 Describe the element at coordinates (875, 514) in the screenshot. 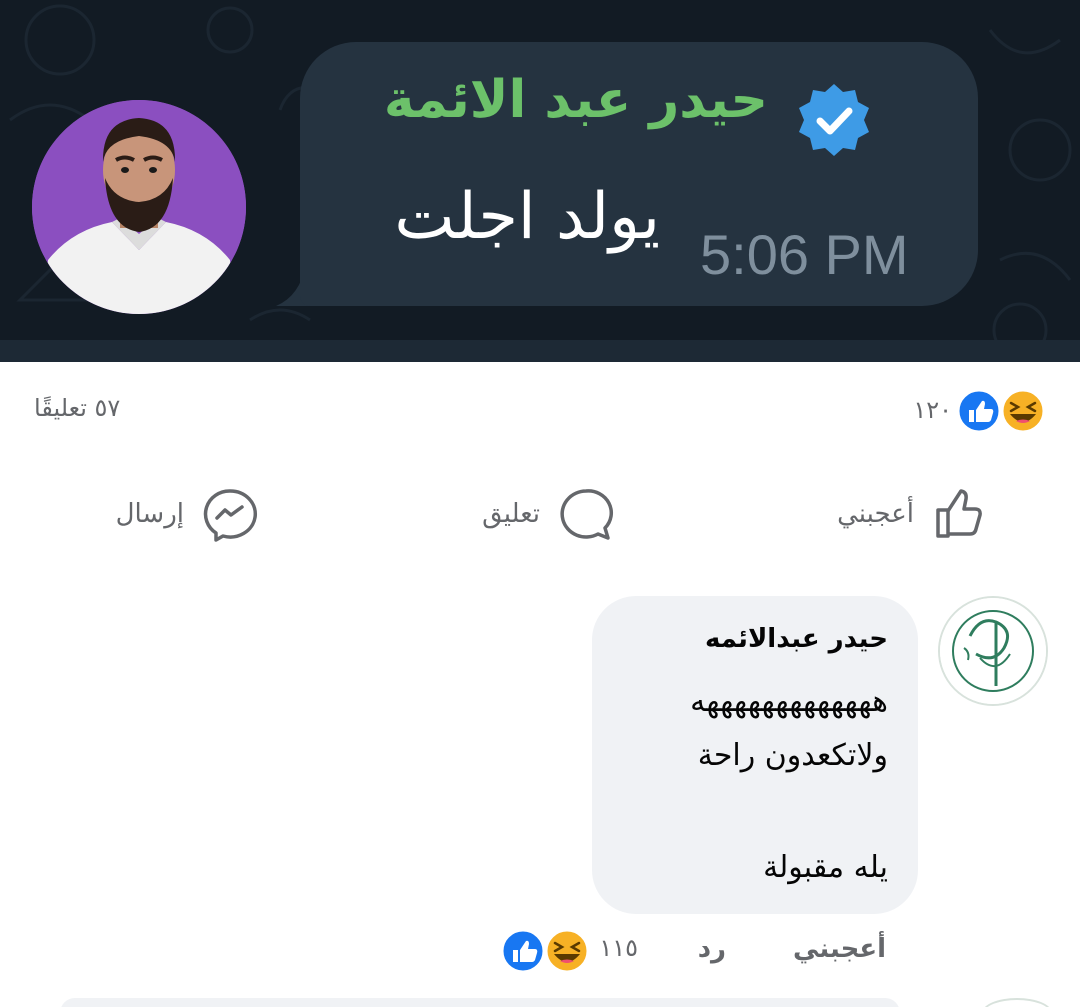

I see `like-label: أعجبني` at that location.